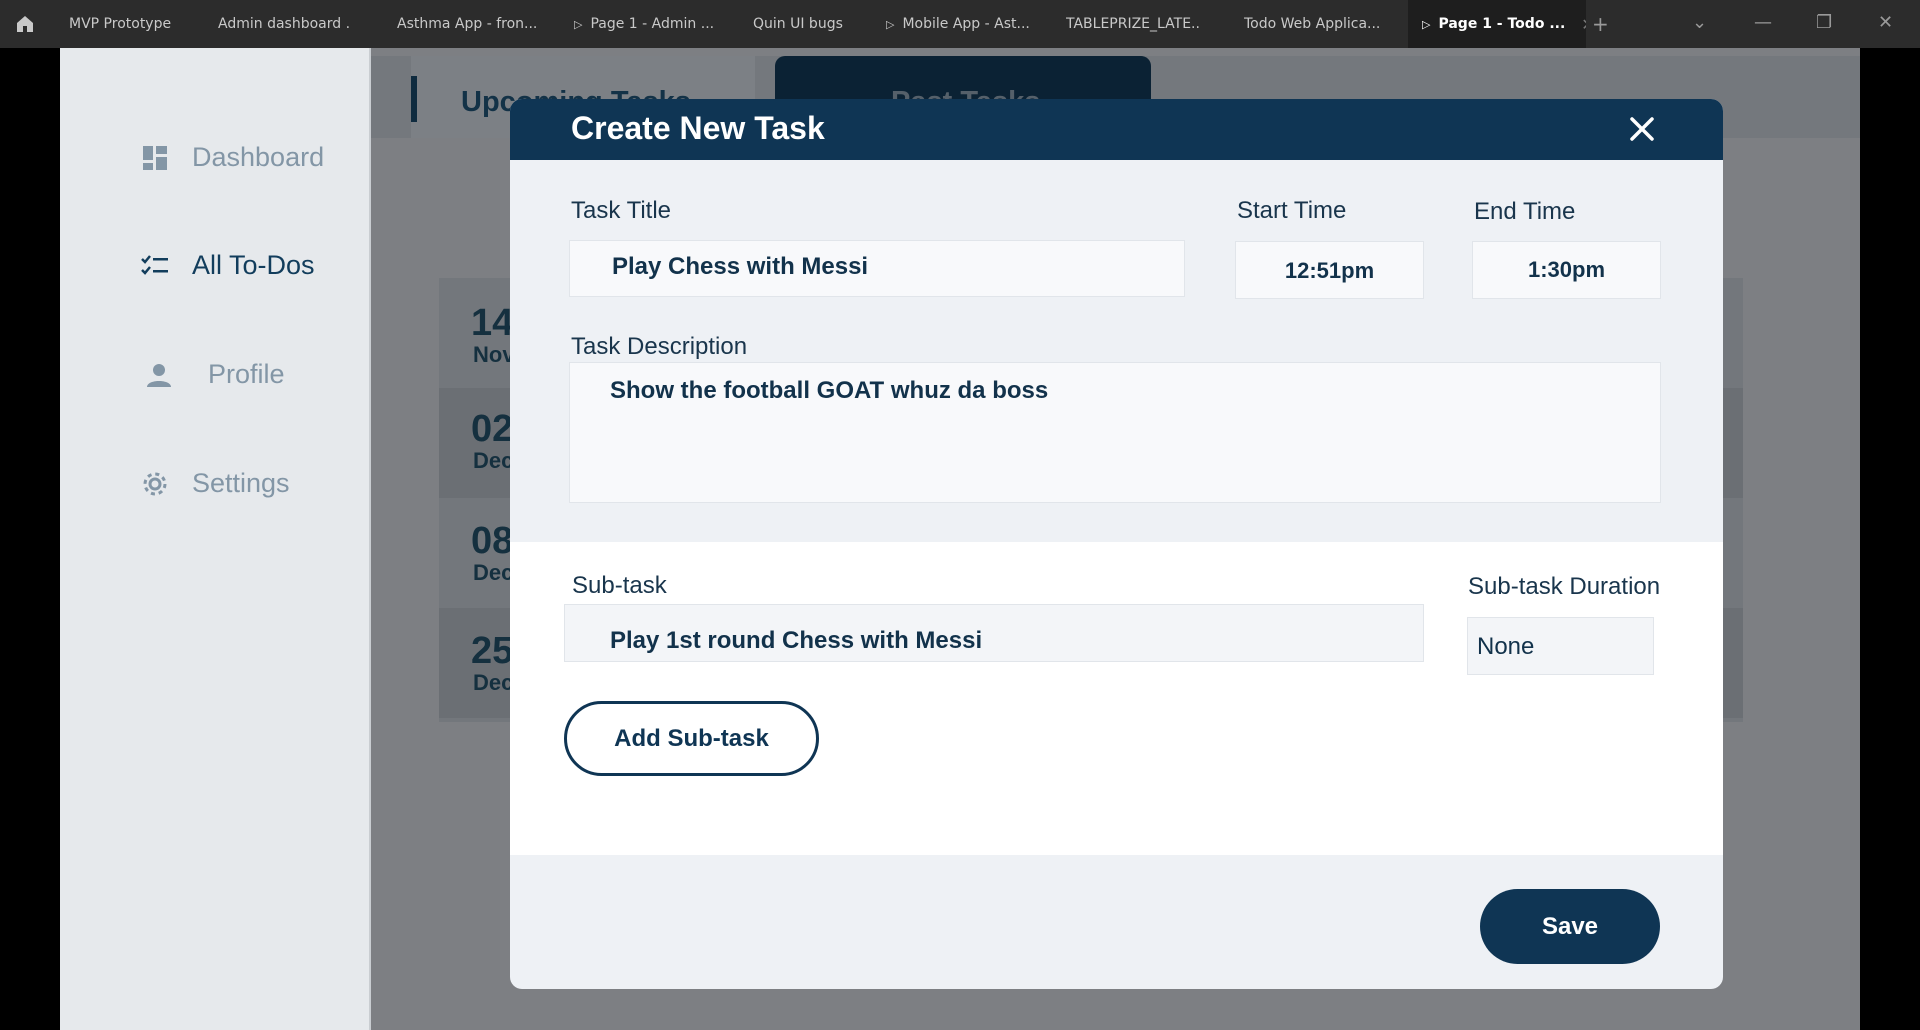 This screenshot has height=1030, width=1920. I want to click on dashboard-icon, so click(155, 158).